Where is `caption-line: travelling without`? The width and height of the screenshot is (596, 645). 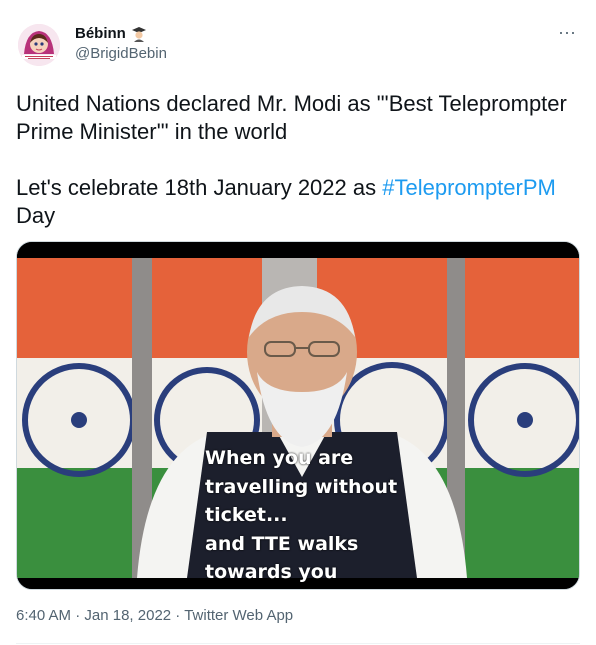
caption-line: travelling without is located at coordinates (301, 486).